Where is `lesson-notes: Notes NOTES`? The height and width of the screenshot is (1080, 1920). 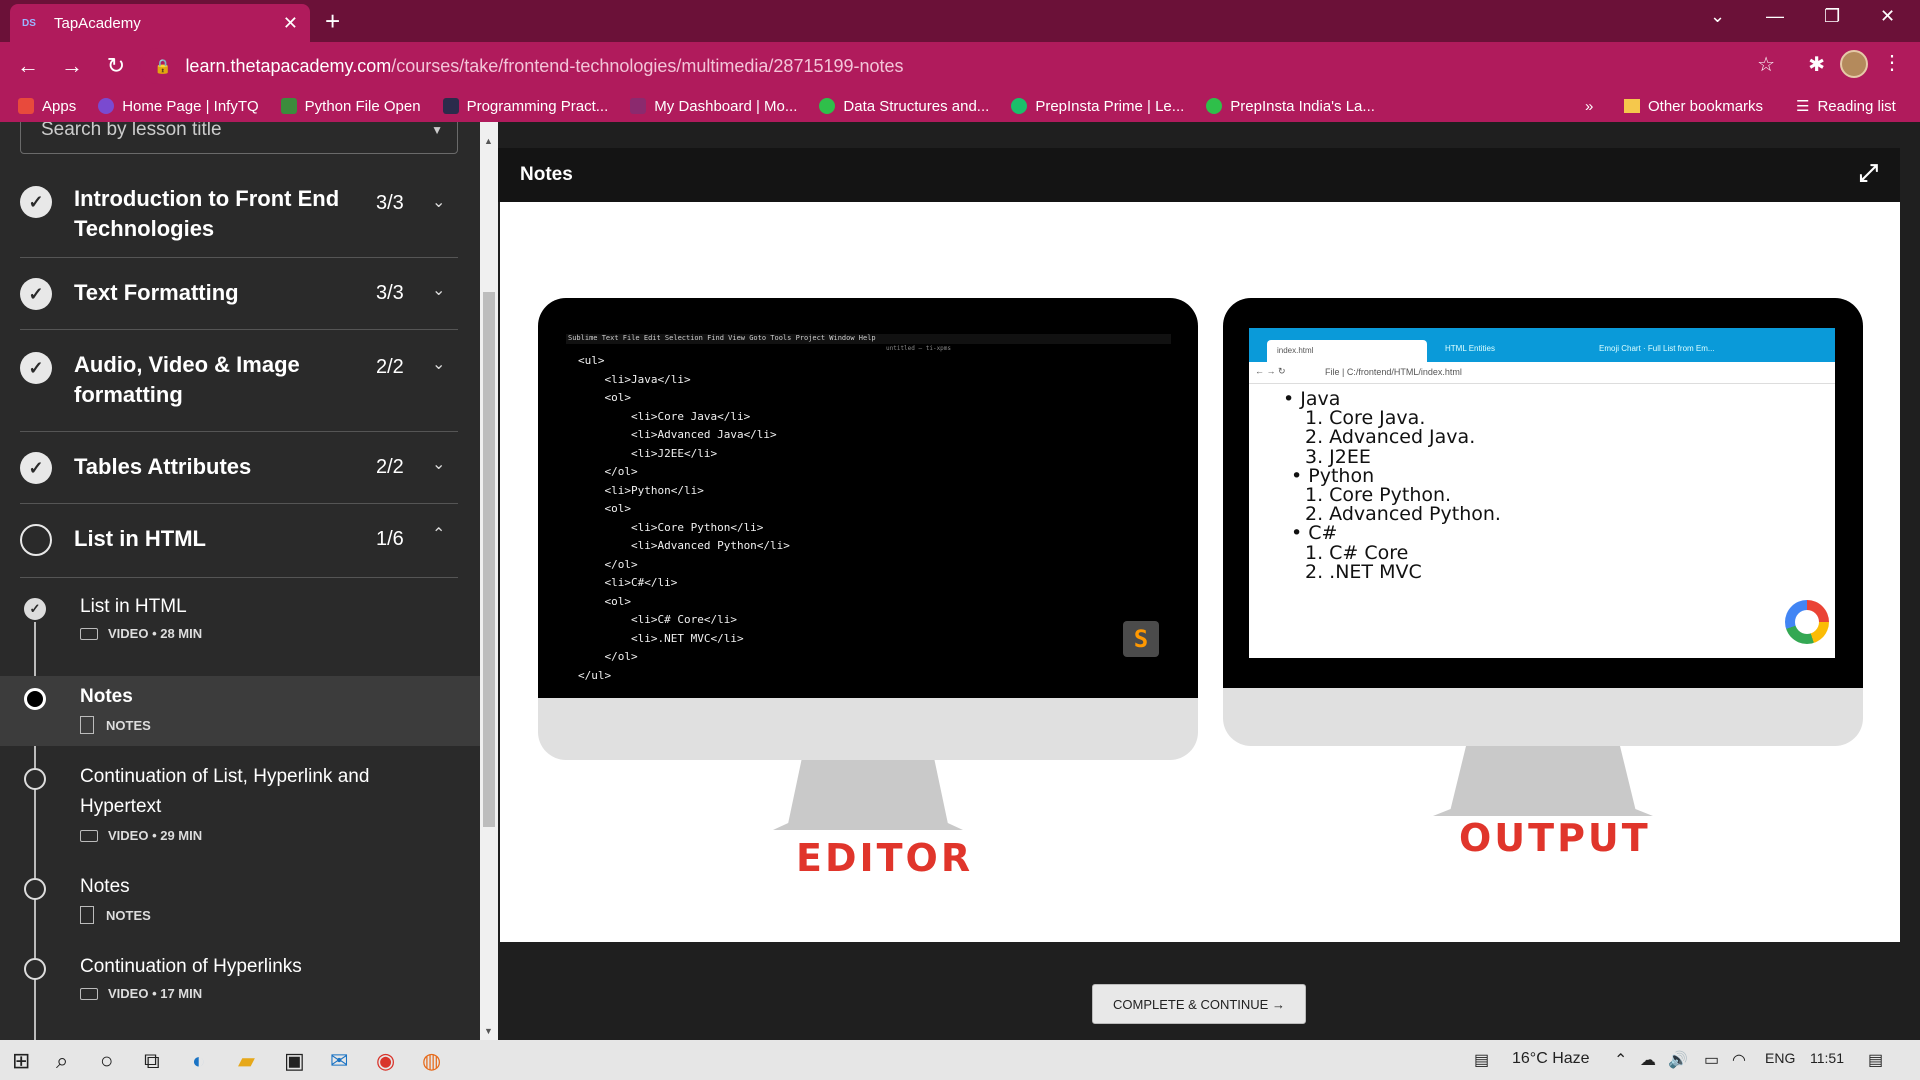
lesson-notes: Notes NOTES is located at coordinates (240, 899).